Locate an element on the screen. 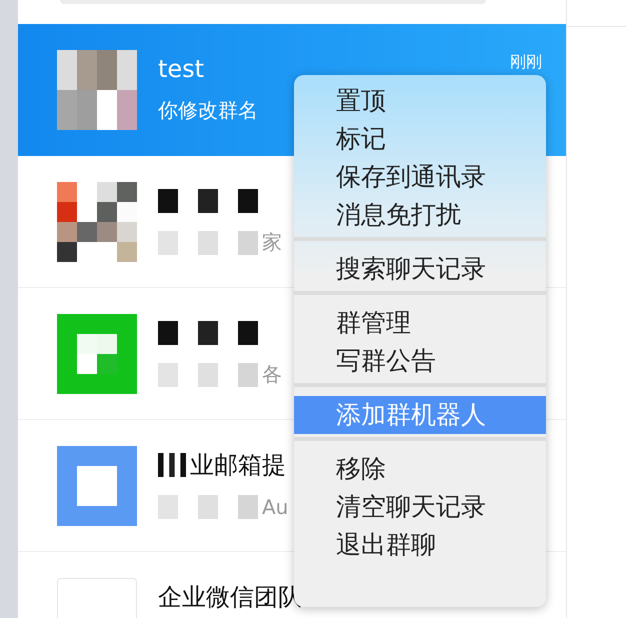  message-preview: Au is located at coordinates (275, 506).